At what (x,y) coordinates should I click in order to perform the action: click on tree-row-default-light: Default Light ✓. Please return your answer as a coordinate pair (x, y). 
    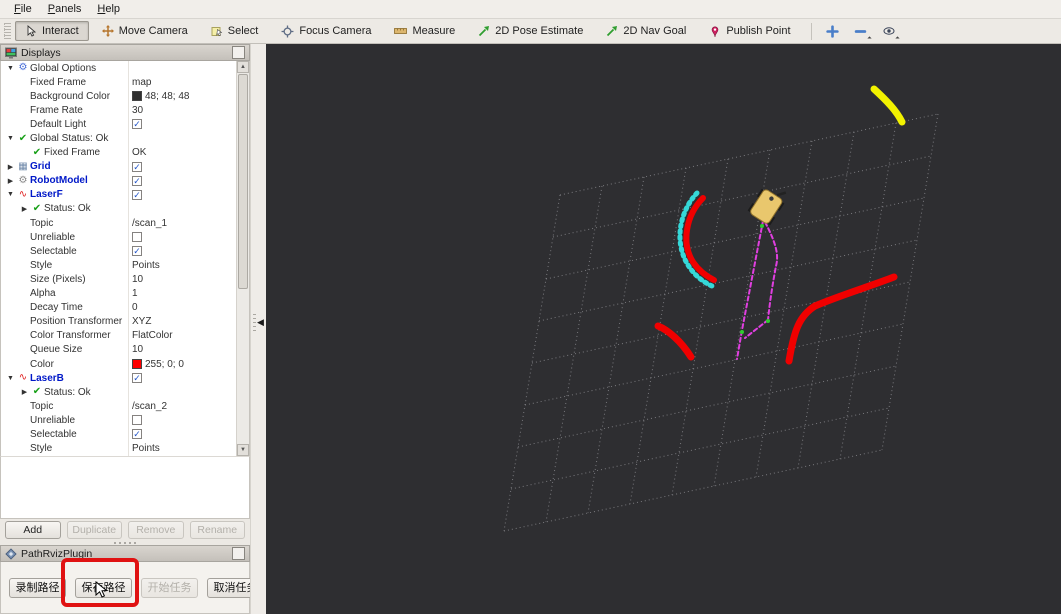
    Looking at the image, I should click on (125, 124).